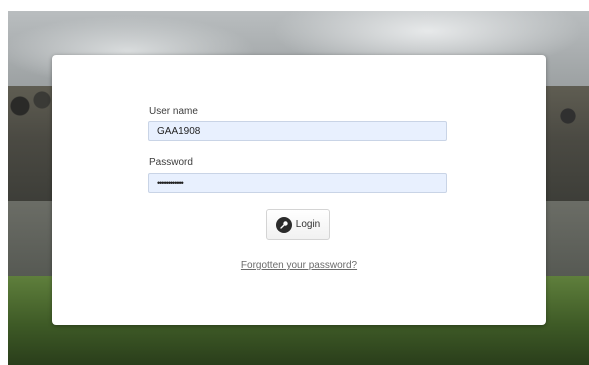 The height and width of the screenshot is (365, 589). Describe the element at coordinates (308, 224) in the screenshot. I see `login-button-label: Login` at that location.